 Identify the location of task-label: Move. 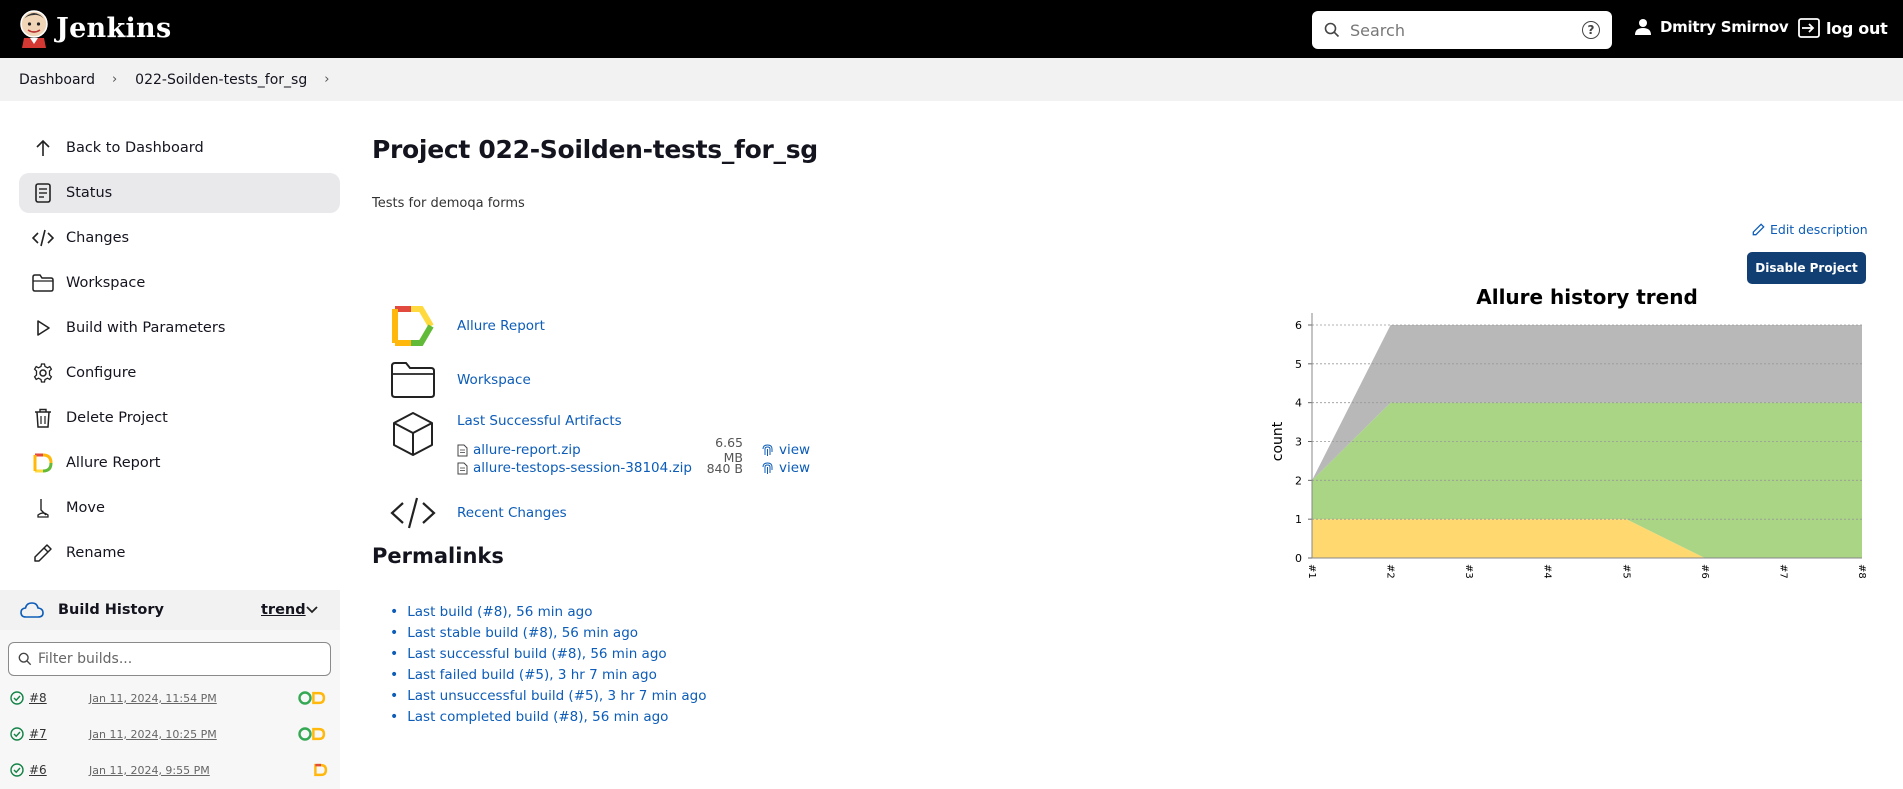
(85, 508).